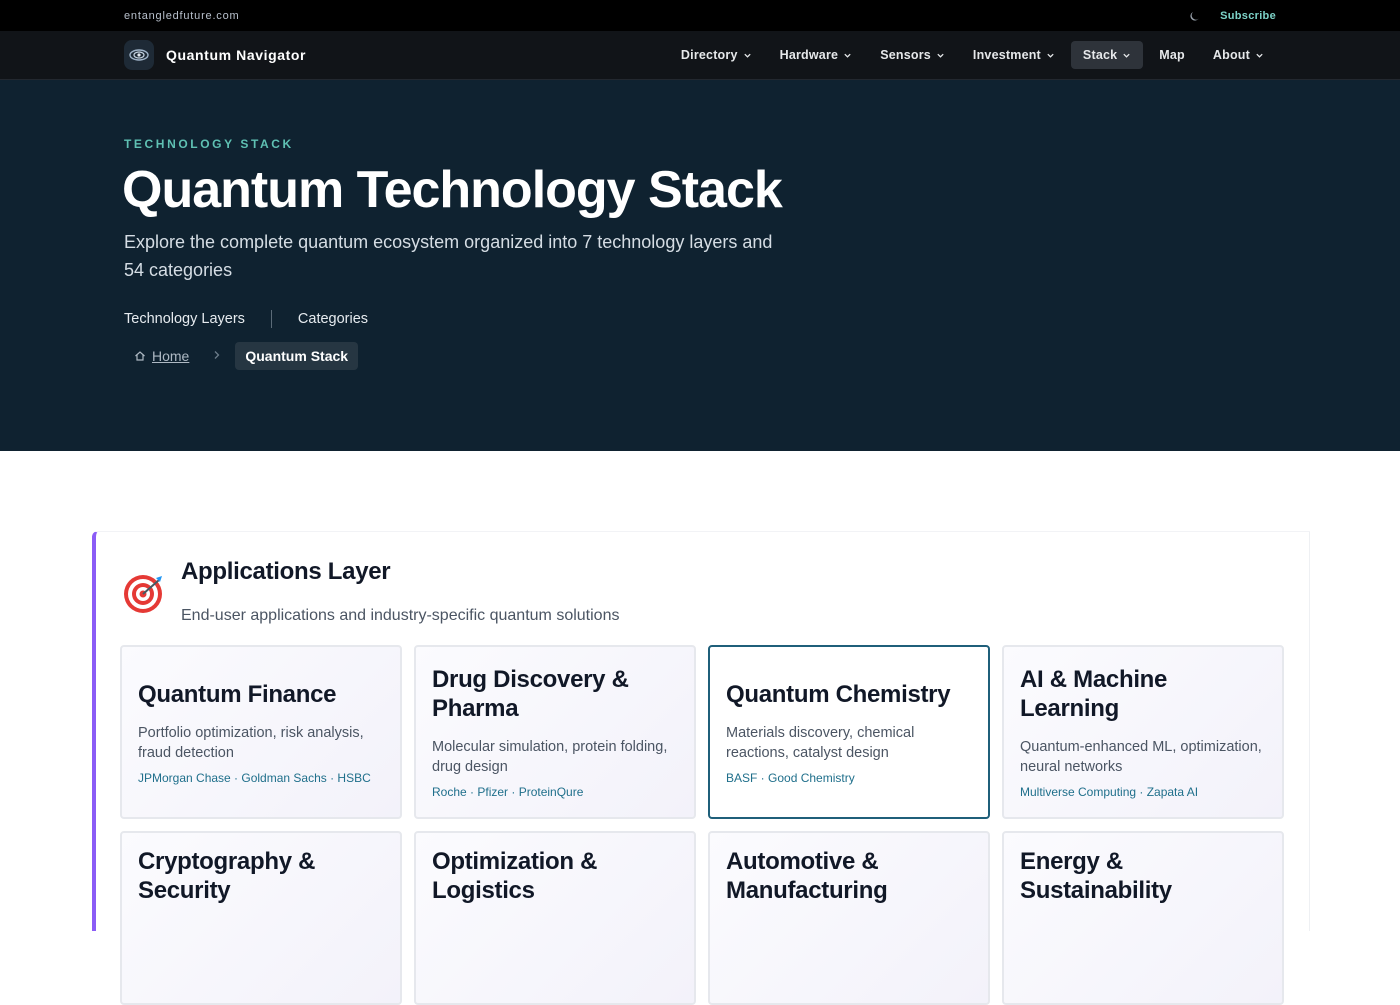 The width and height of the screenshot is (1400, 1005). Describe the element at coordinates (1094, 694) in the screenshot. I see `card-title: AI & Machine Learning` at that location.